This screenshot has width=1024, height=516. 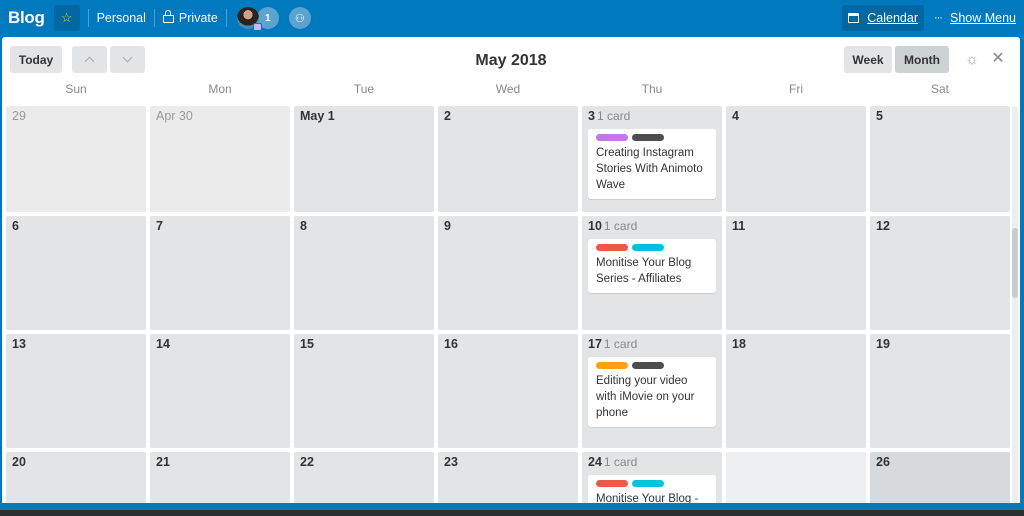 I want to click on card-title: Monitise Your Blog -, so click(x=647, y=498).